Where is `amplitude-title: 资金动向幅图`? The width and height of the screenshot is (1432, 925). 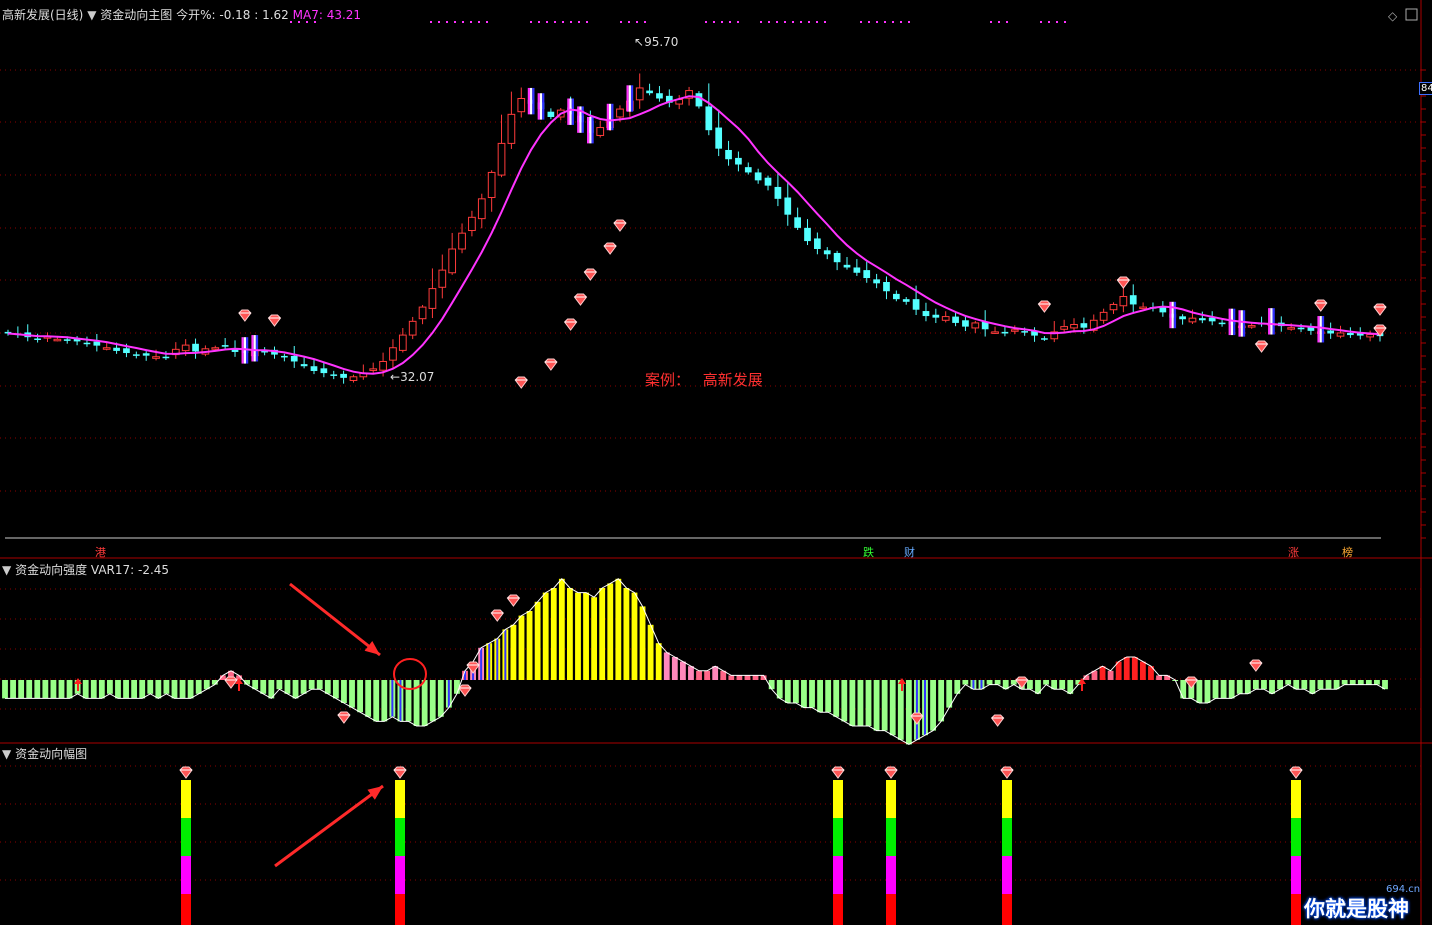 amplitude-title: 资金动向幅图 is located at coordinates (51, 754).